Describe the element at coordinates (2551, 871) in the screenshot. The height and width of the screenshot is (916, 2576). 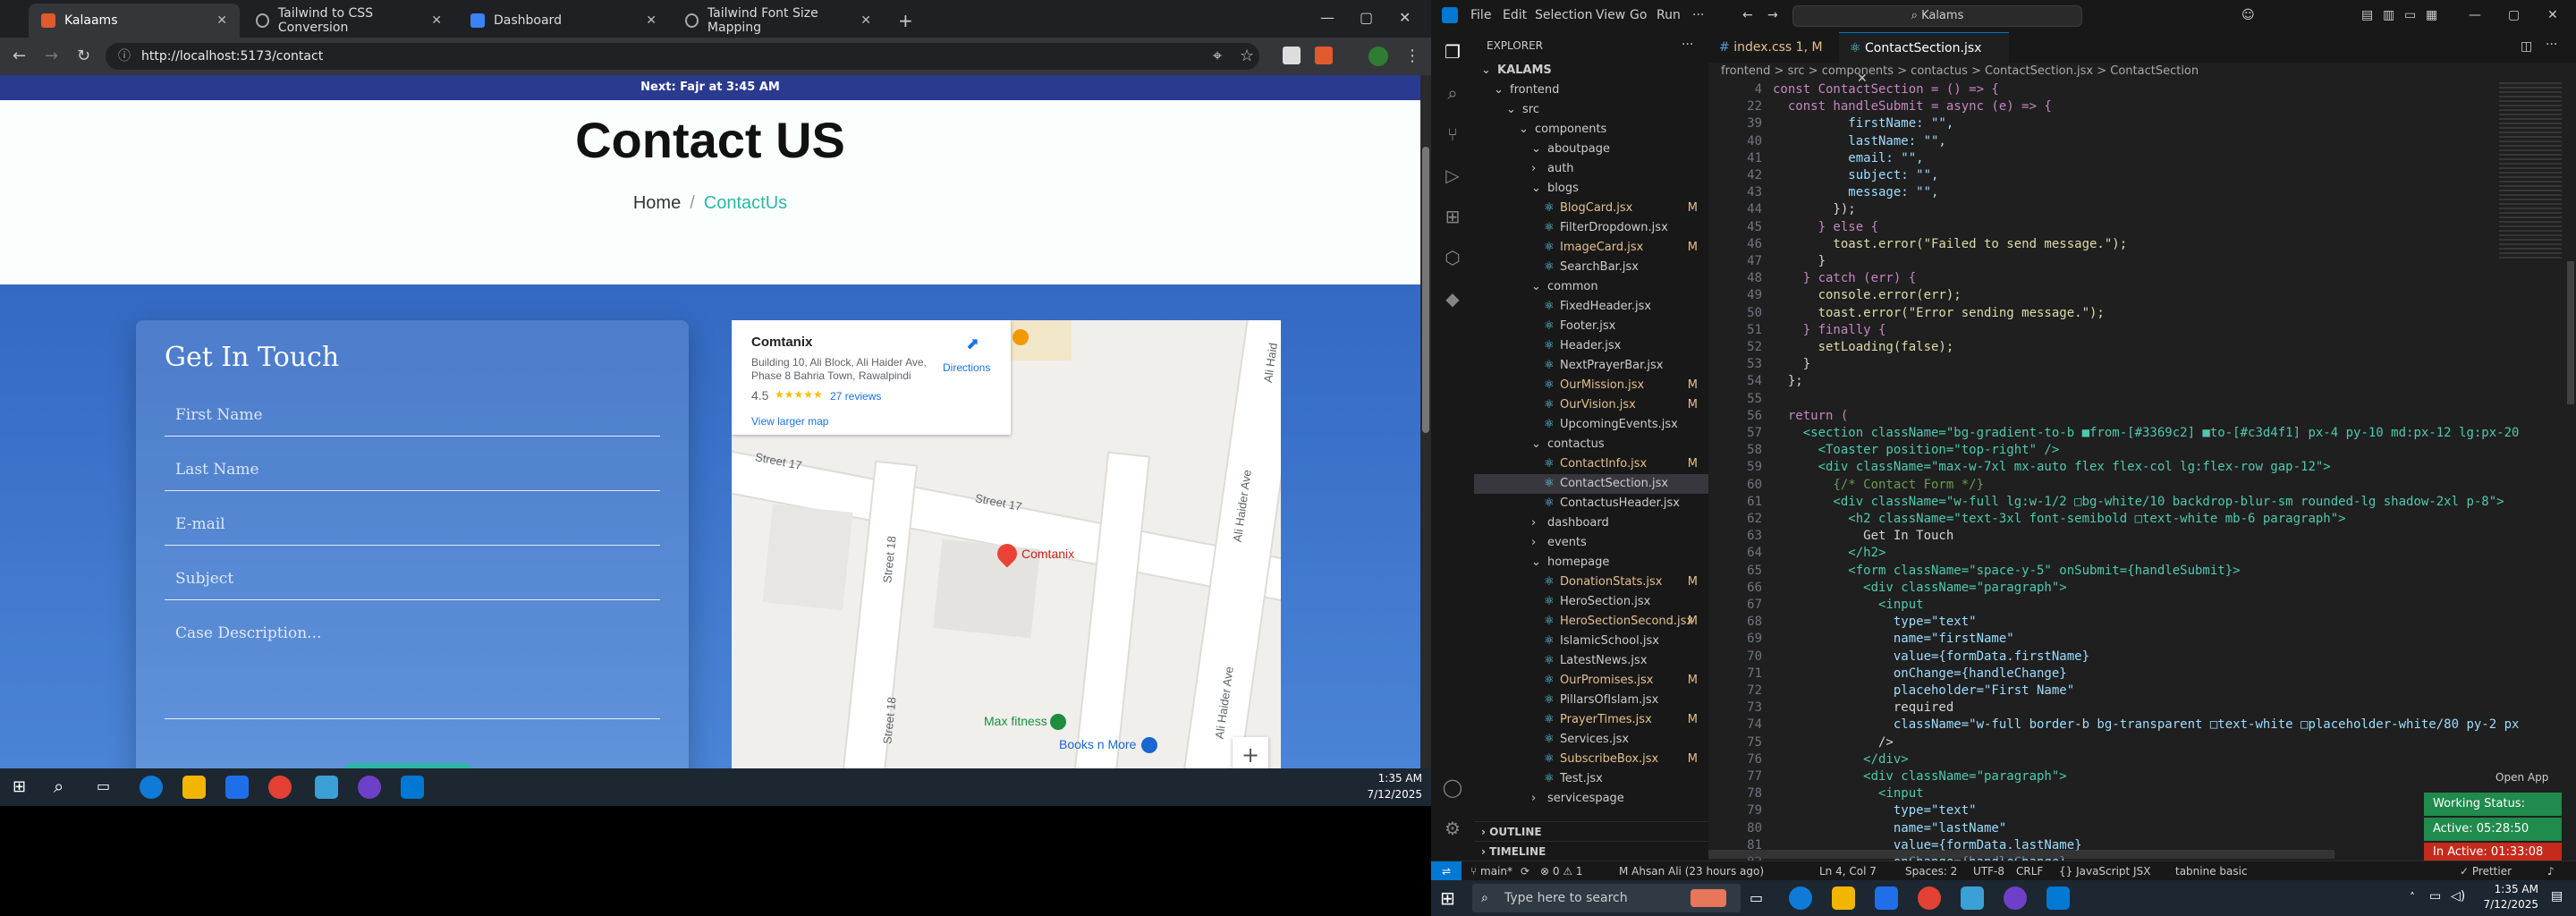
I see `notifications-bell-icon: ♪` at that location.